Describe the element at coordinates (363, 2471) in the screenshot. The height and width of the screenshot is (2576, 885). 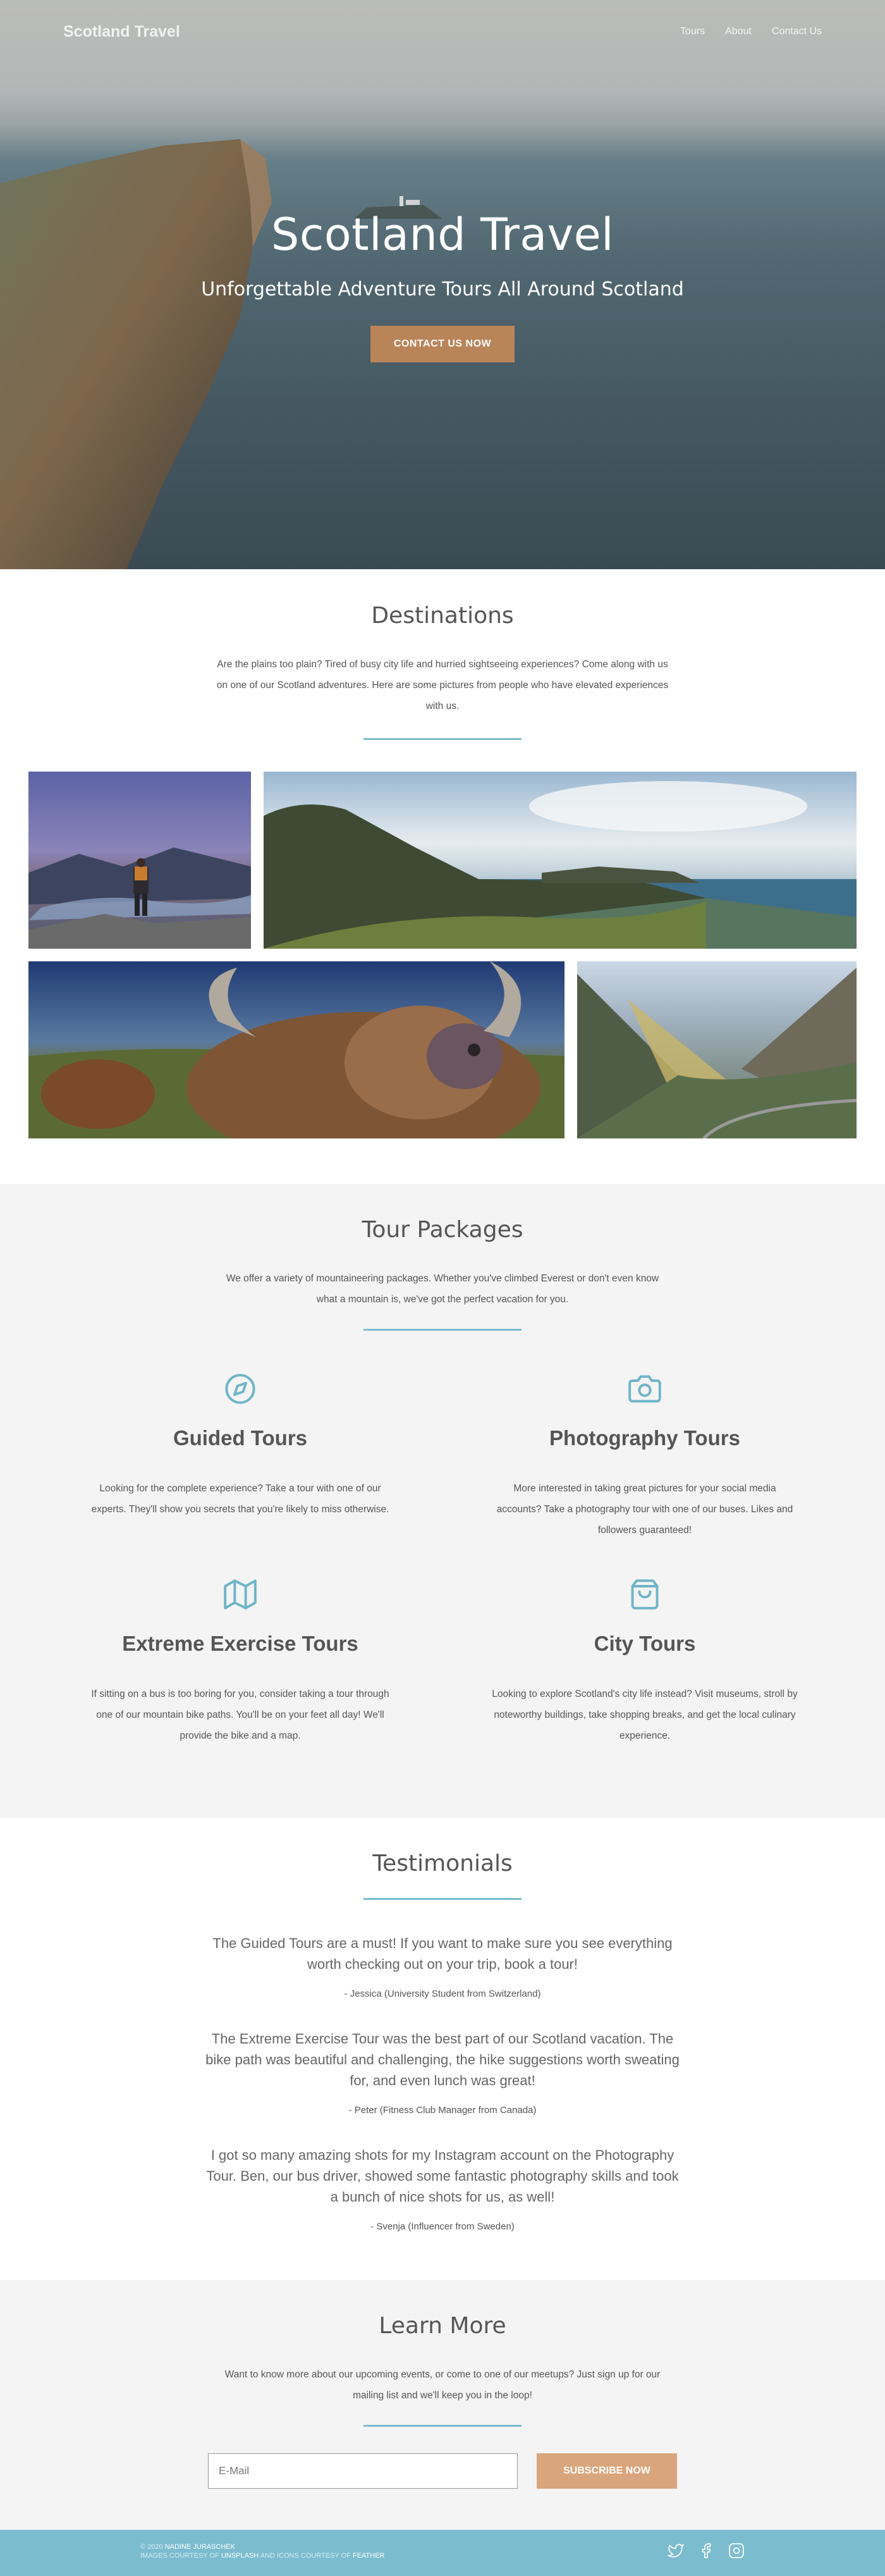
I see `email-input` at that location.